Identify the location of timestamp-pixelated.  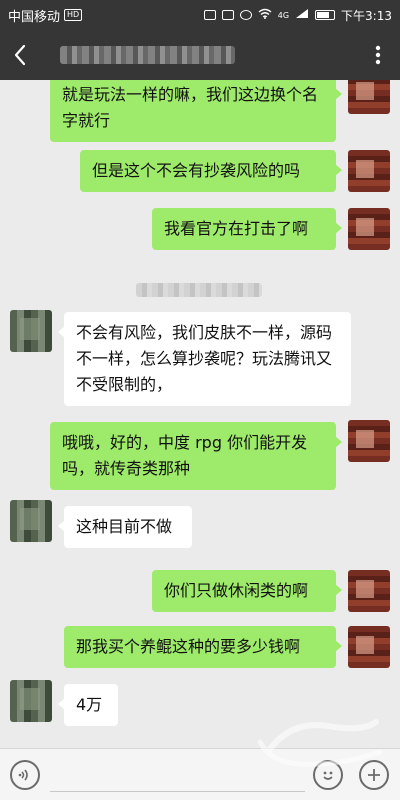
(199, 290).